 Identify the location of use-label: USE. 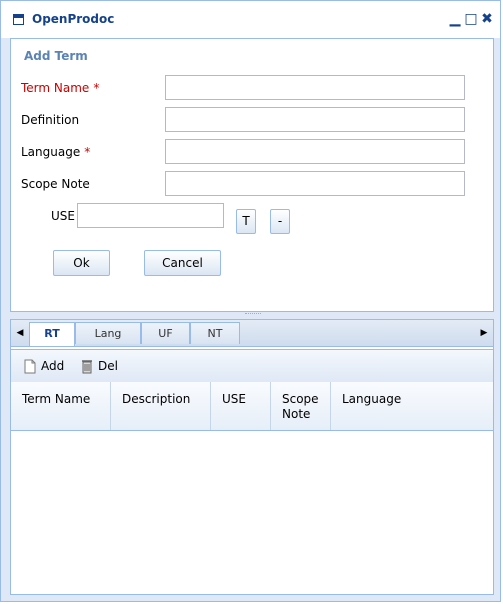
(63, 216).